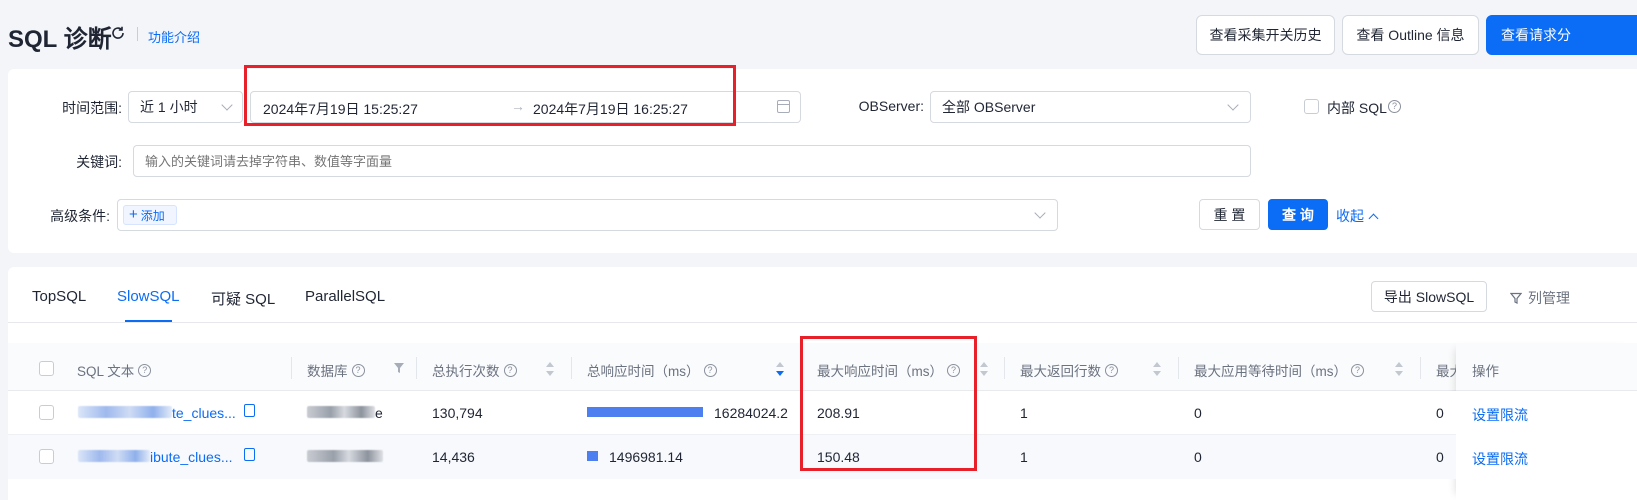  What do you see at coordinates (466, 371) in the screenshot?
I see `col-header-total-exec-label: 总执行次数` at bounding box center [466, 371].